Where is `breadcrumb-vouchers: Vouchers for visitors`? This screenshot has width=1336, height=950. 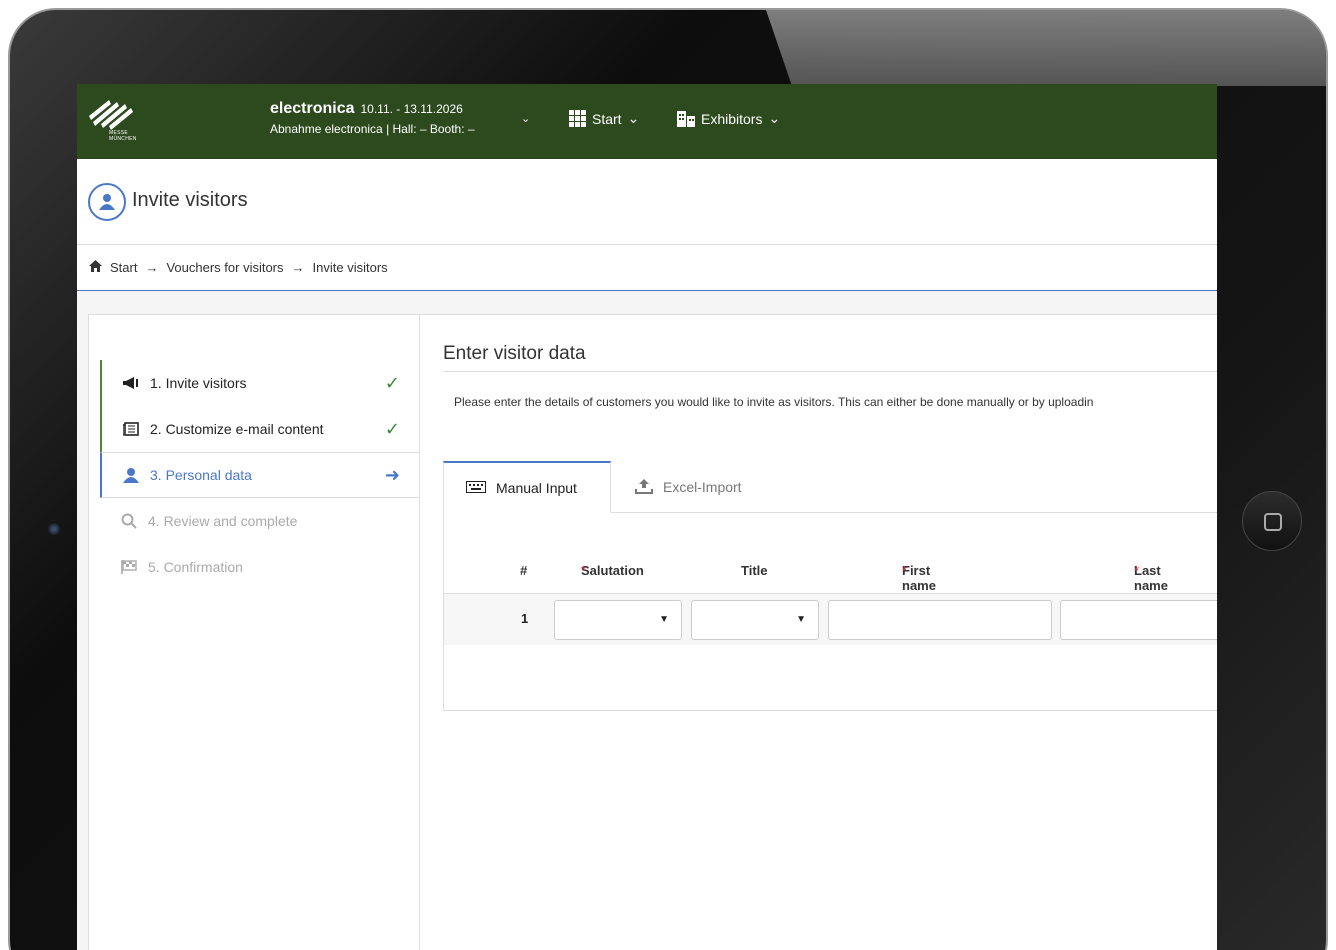
breadcrumb-vouchers: Vouchers for visitors is located at coordinates (224, 267).